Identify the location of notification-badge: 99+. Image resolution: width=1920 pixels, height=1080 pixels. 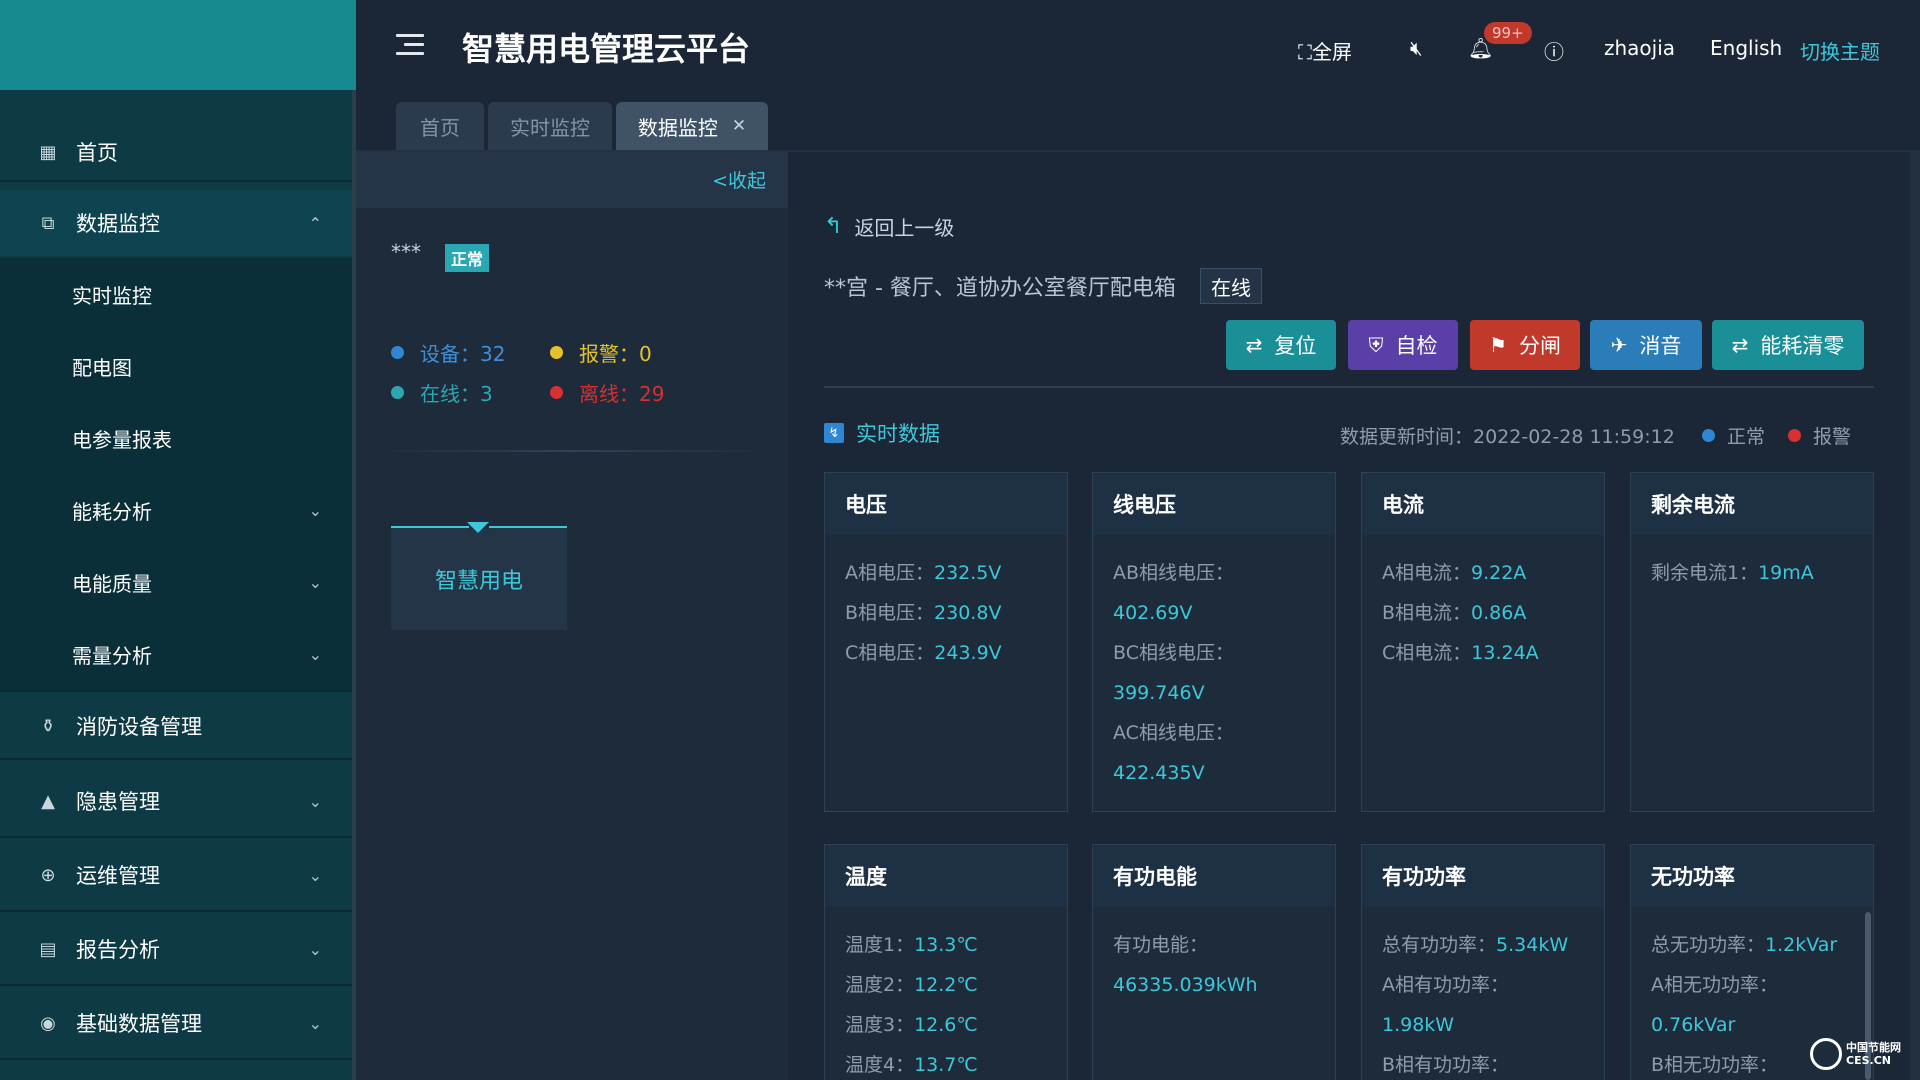
(1508, 33).